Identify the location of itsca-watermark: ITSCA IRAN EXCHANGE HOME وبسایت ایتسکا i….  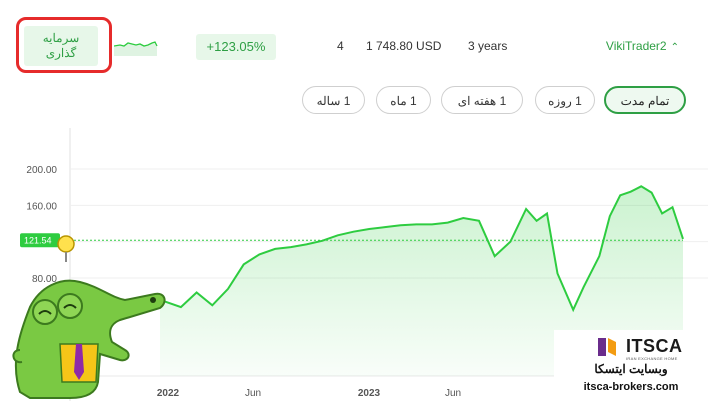
(631, 365).